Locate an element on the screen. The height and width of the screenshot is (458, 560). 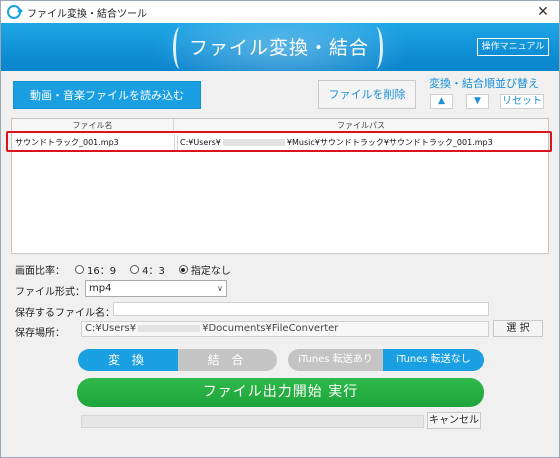
itunes-transfer-off-button: iTunes 転送なし is located at coordinates (433, 360).